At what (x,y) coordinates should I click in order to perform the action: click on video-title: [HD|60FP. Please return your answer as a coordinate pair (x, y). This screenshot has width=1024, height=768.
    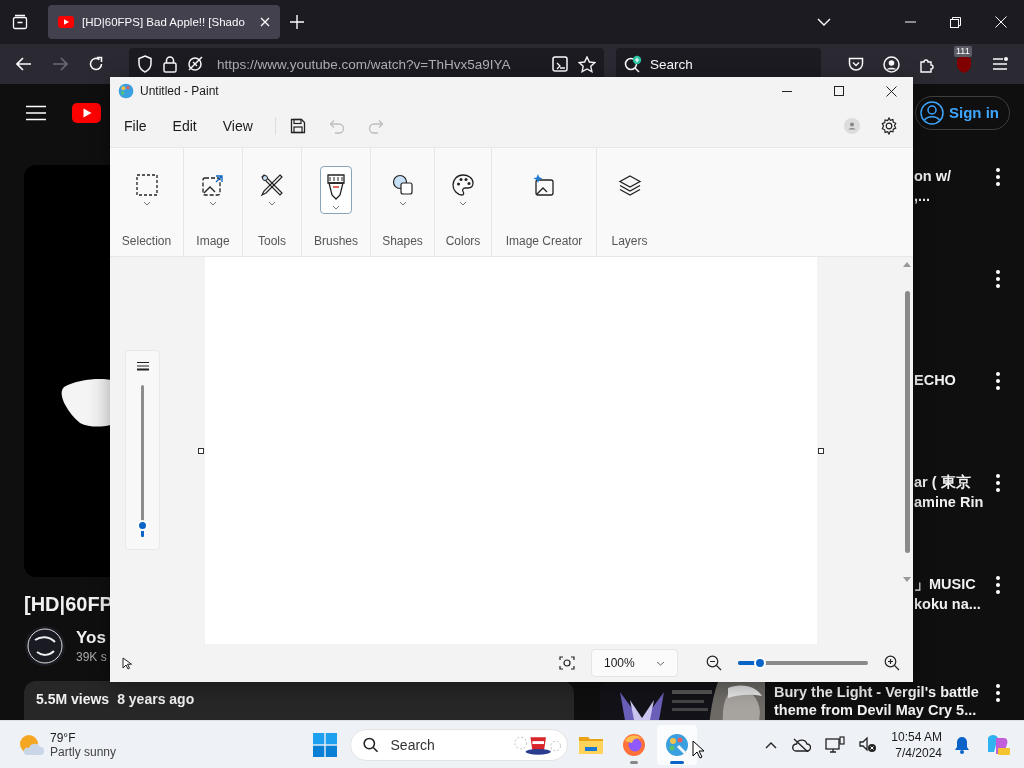
    Looking at the image, I should click on (69, 604).